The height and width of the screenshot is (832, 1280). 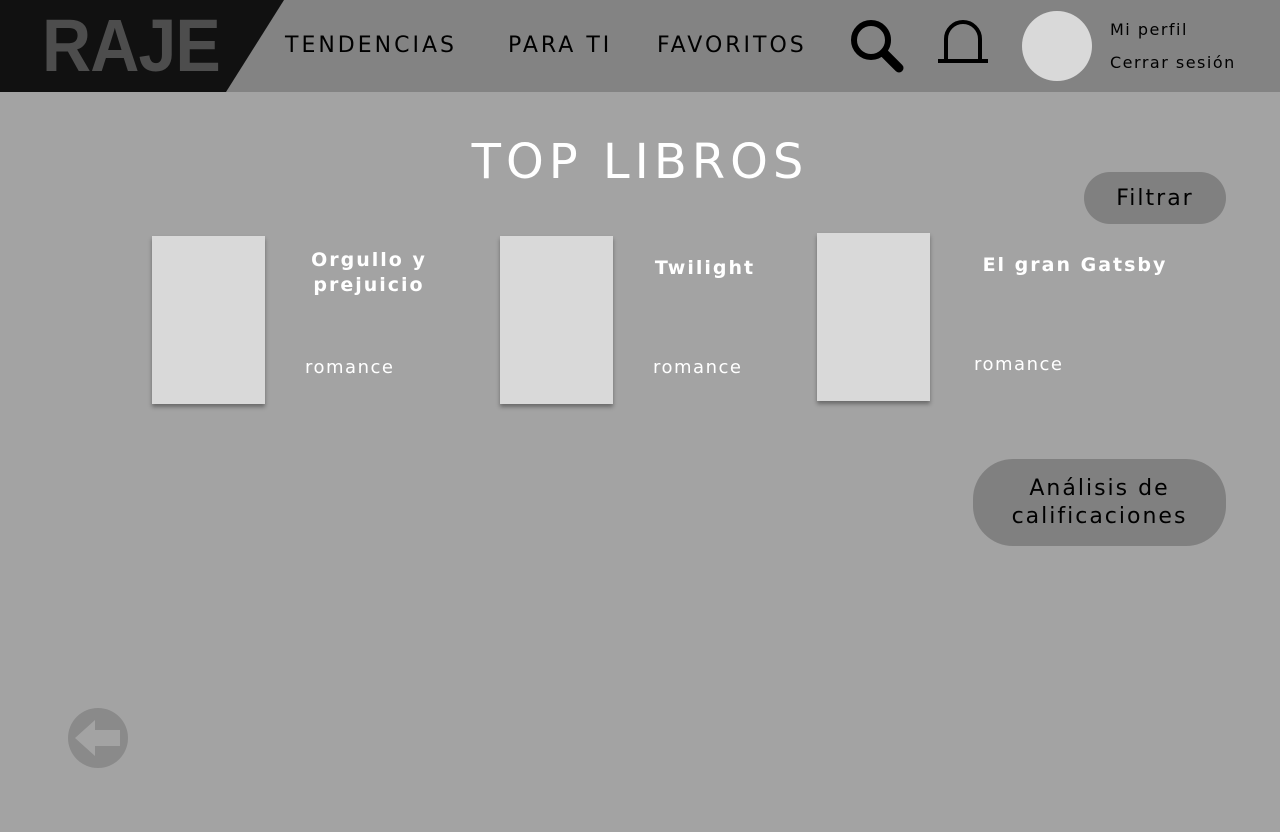 I want to click on book-title: Twilight, so click(x=705, y=268).